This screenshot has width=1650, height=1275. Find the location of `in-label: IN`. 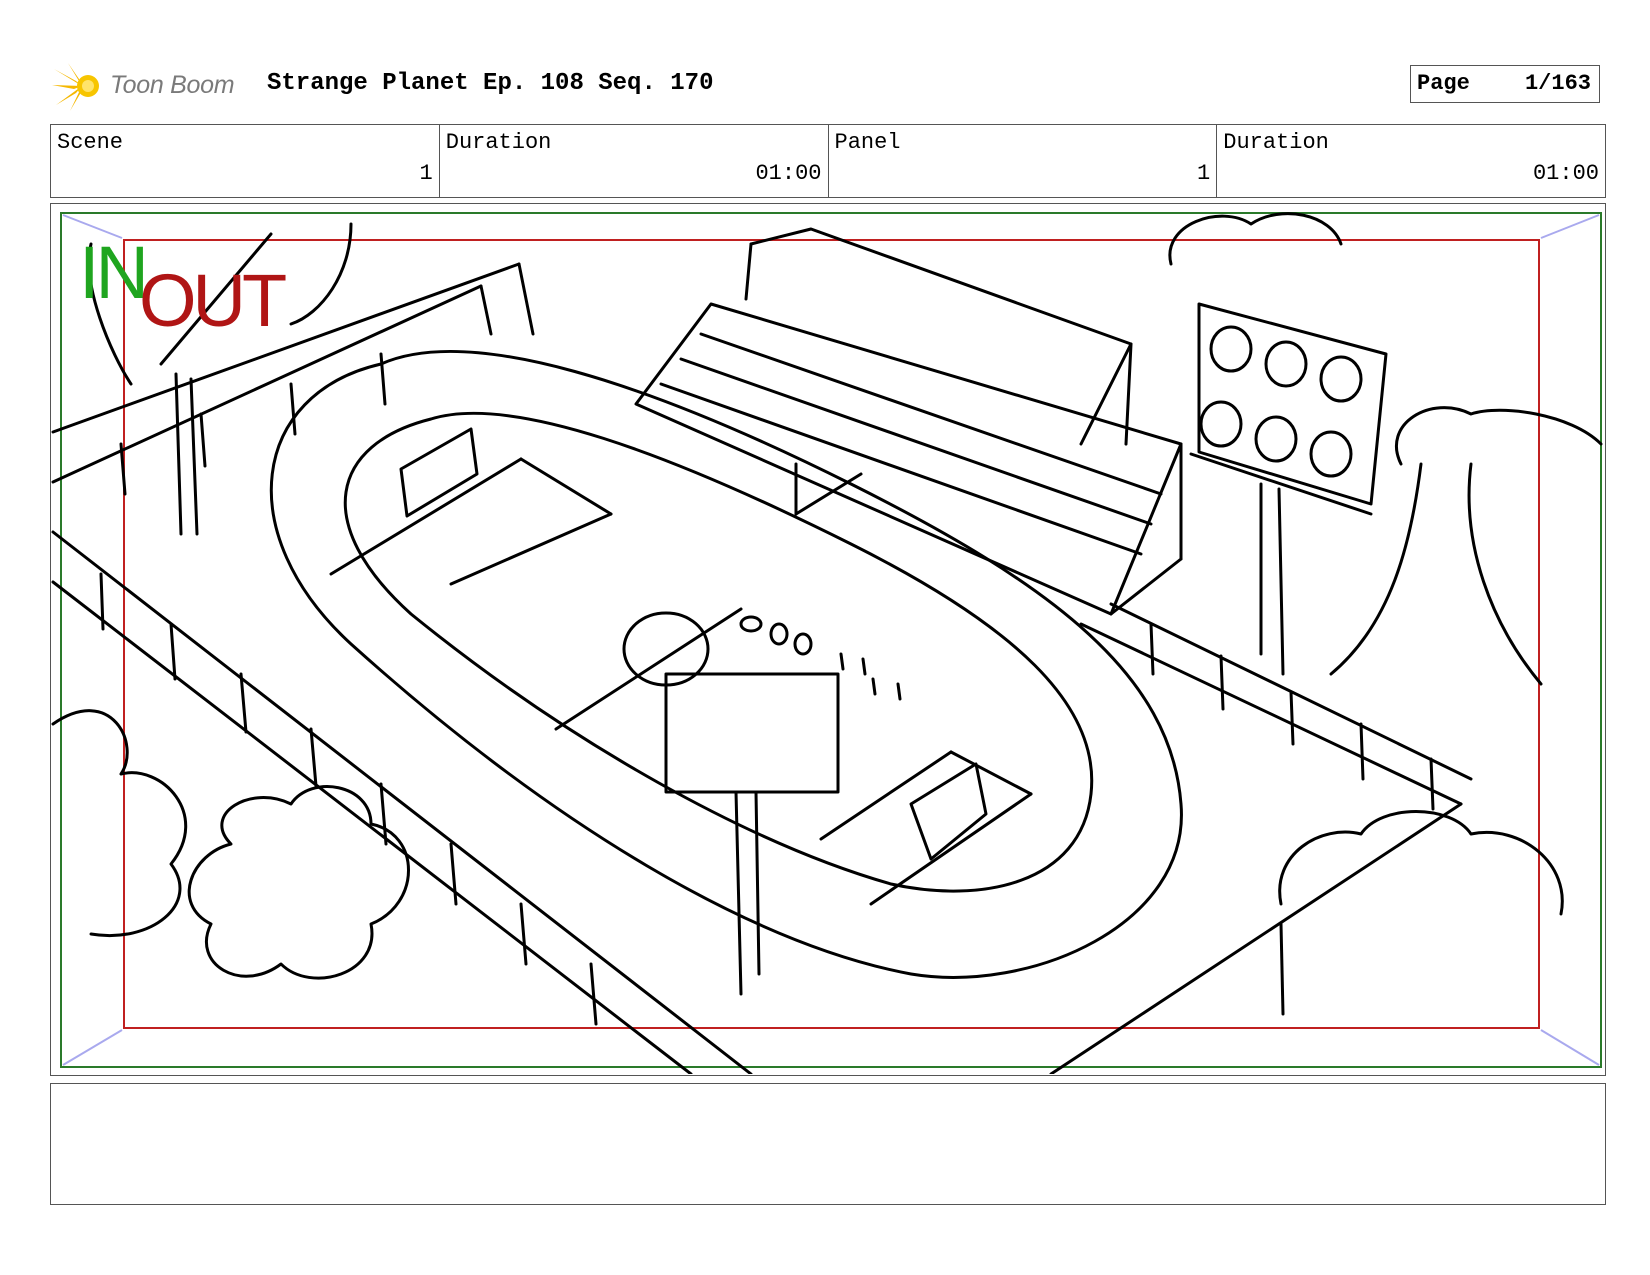

in-label: IN is located at coordinates (114, 272).